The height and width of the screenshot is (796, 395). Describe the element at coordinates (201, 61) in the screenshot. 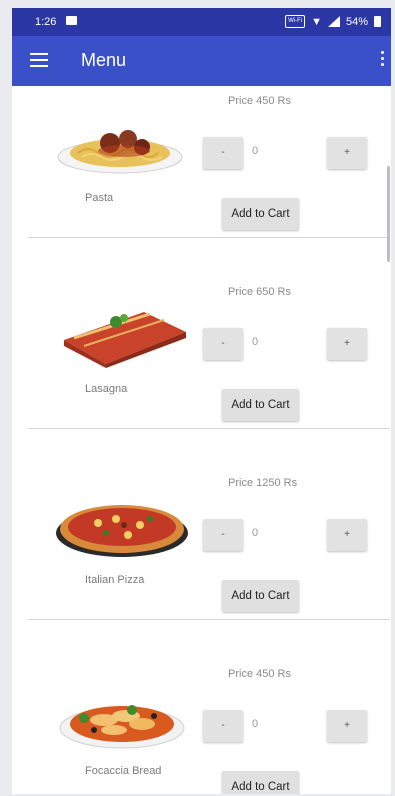

I see `app-bar: Menu` at that location.